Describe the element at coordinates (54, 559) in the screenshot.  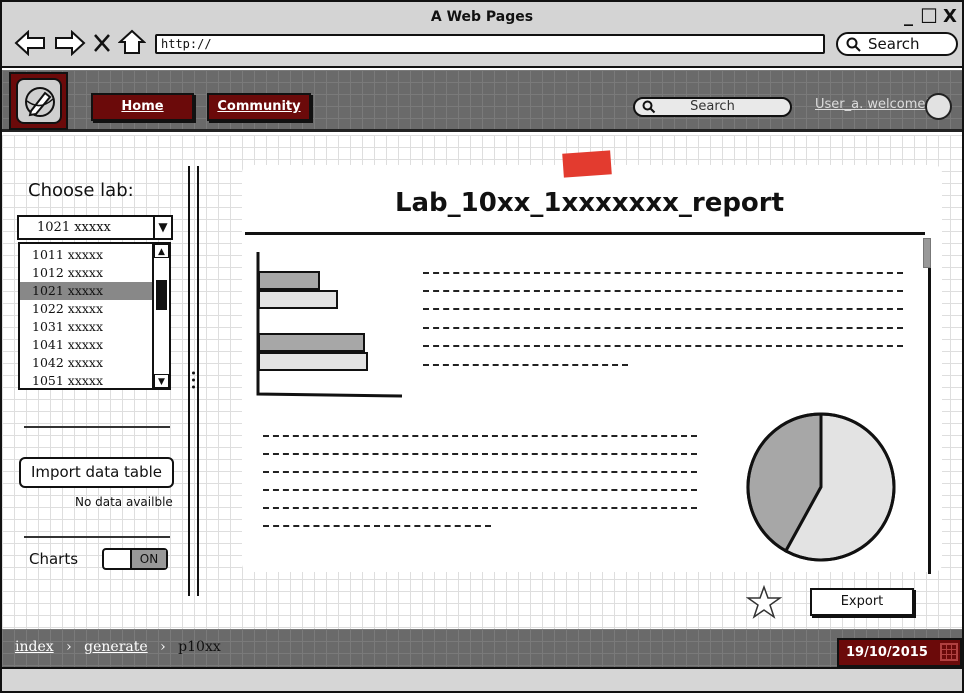
I see `charts-label: Charts` at that location.